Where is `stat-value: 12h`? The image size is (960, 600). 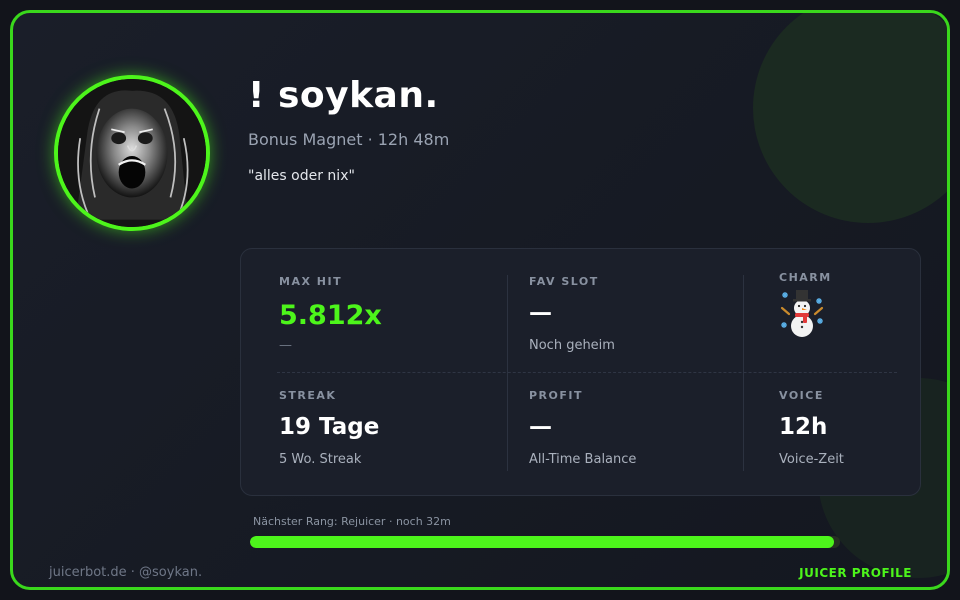
stat-value: 12h is located at coordinates (803, 427).